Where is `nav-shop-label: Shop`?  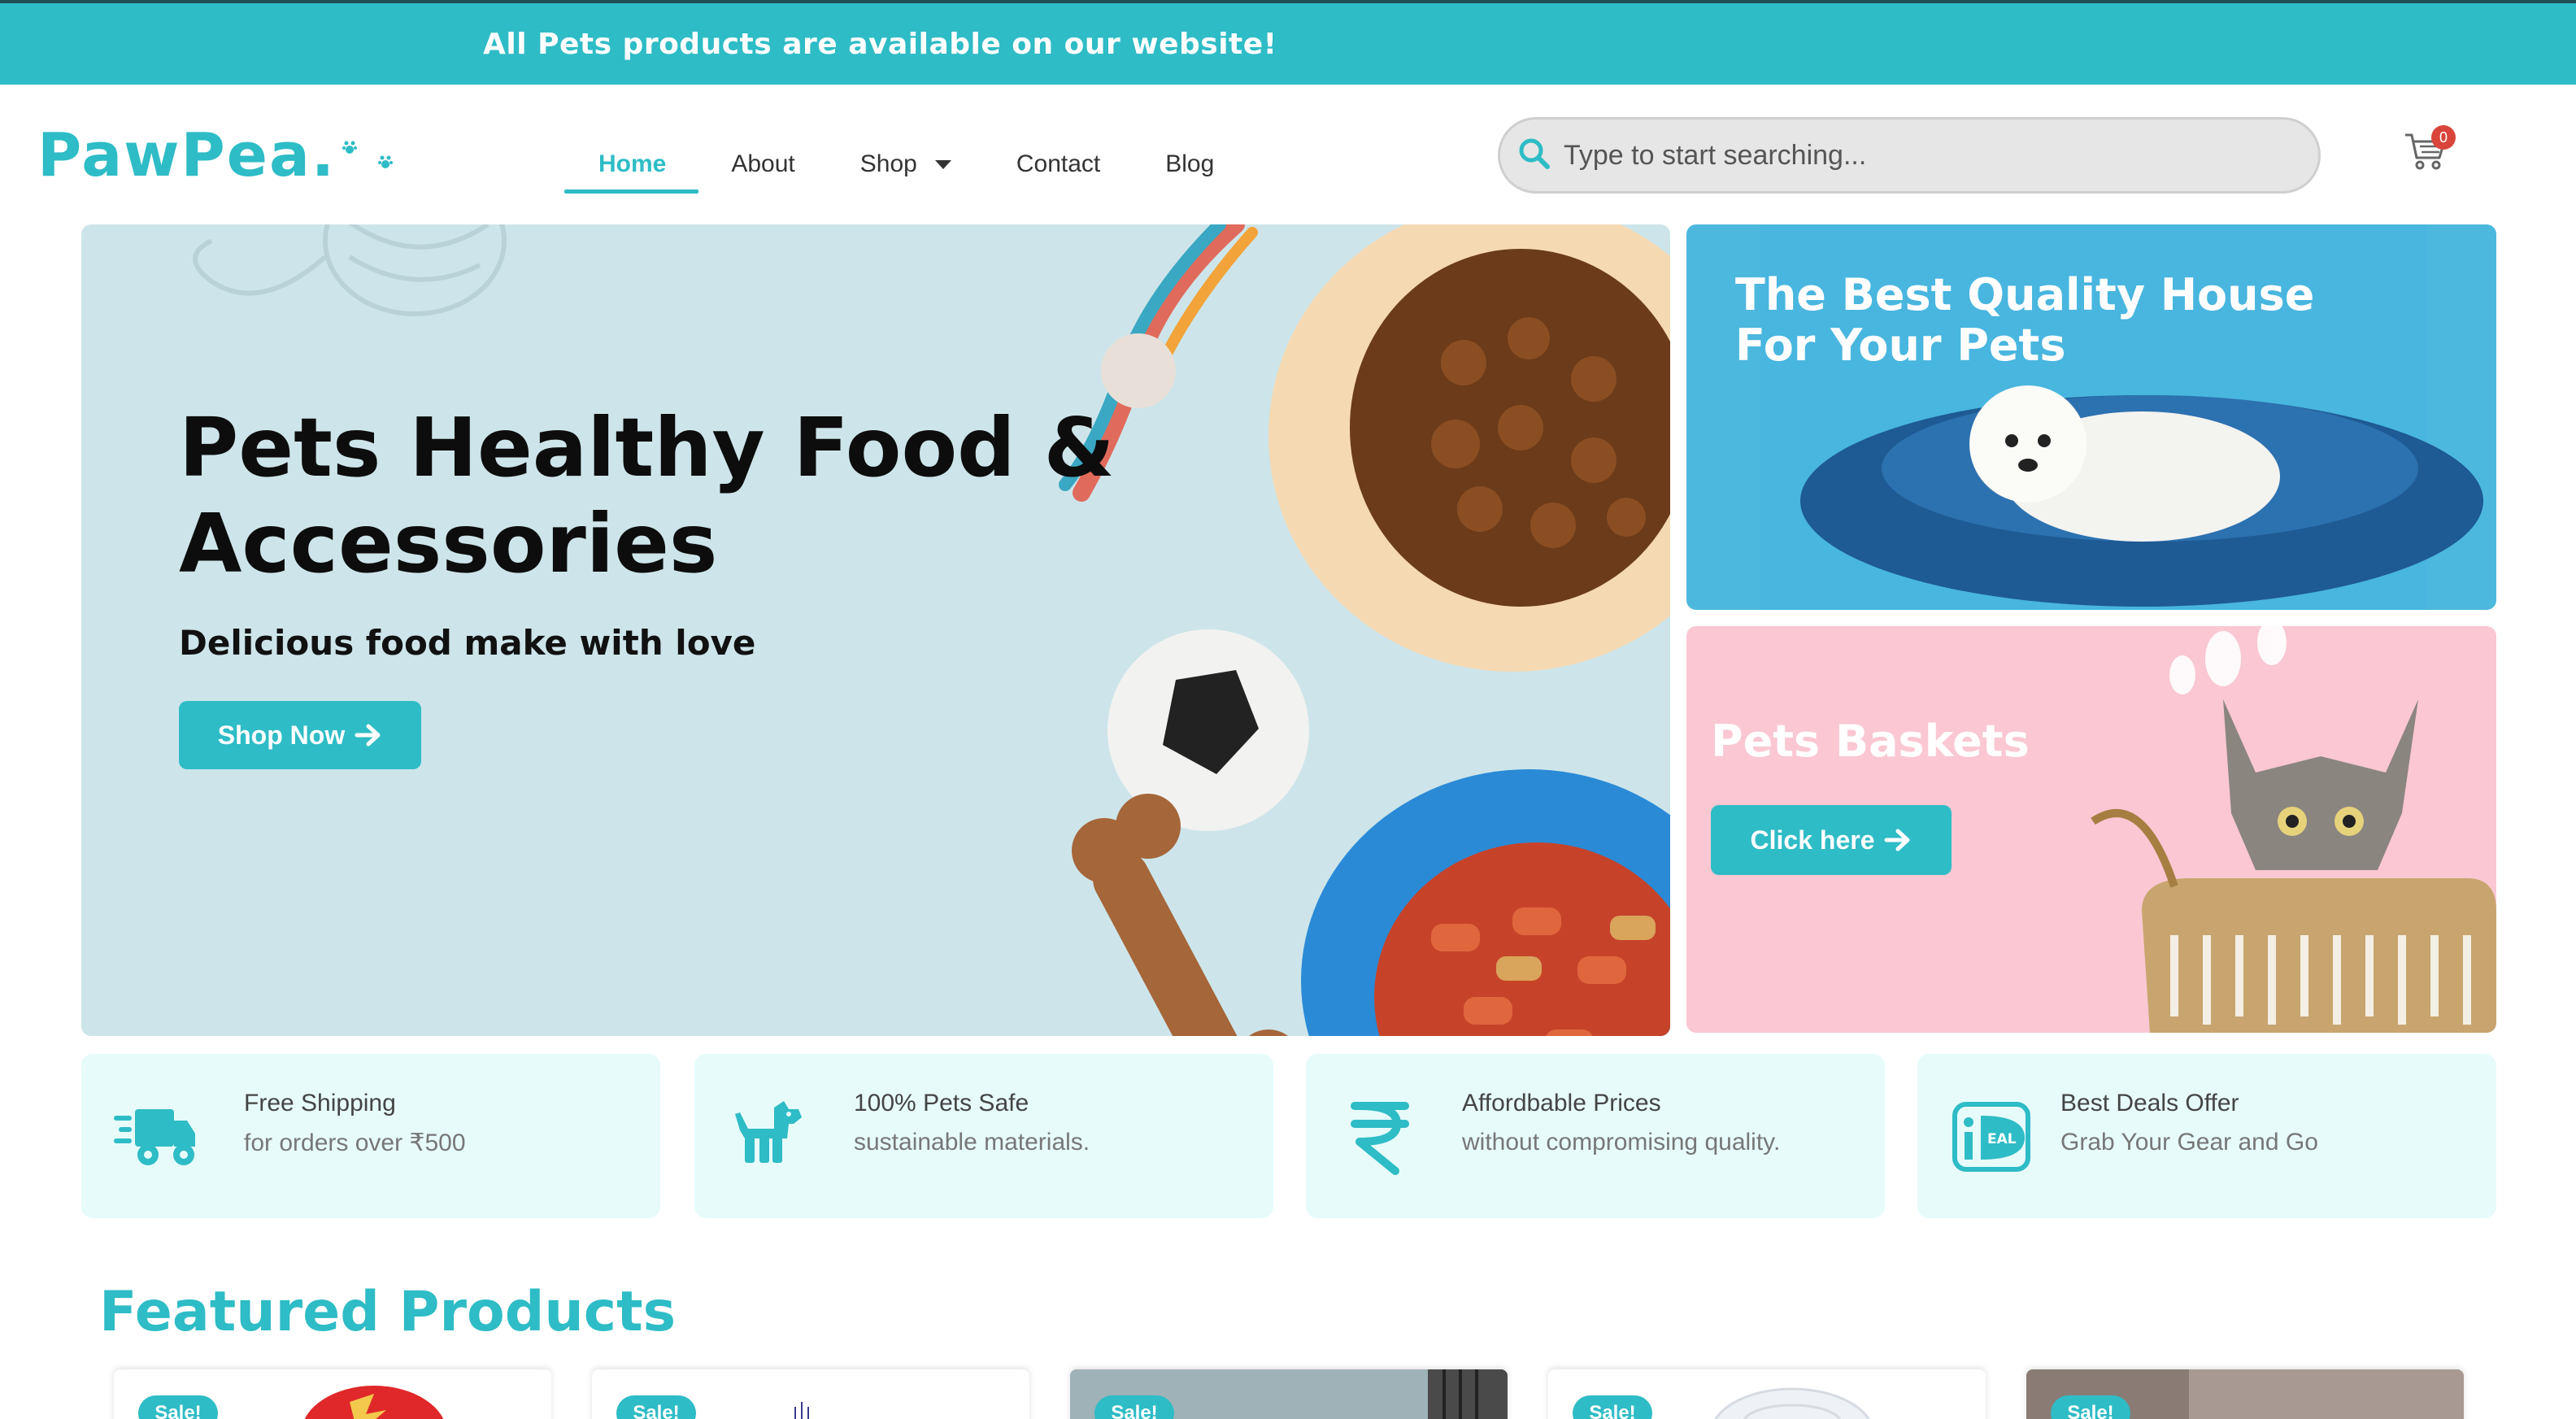
nav-shop-label: Shop is located at coordinates (888, 163).